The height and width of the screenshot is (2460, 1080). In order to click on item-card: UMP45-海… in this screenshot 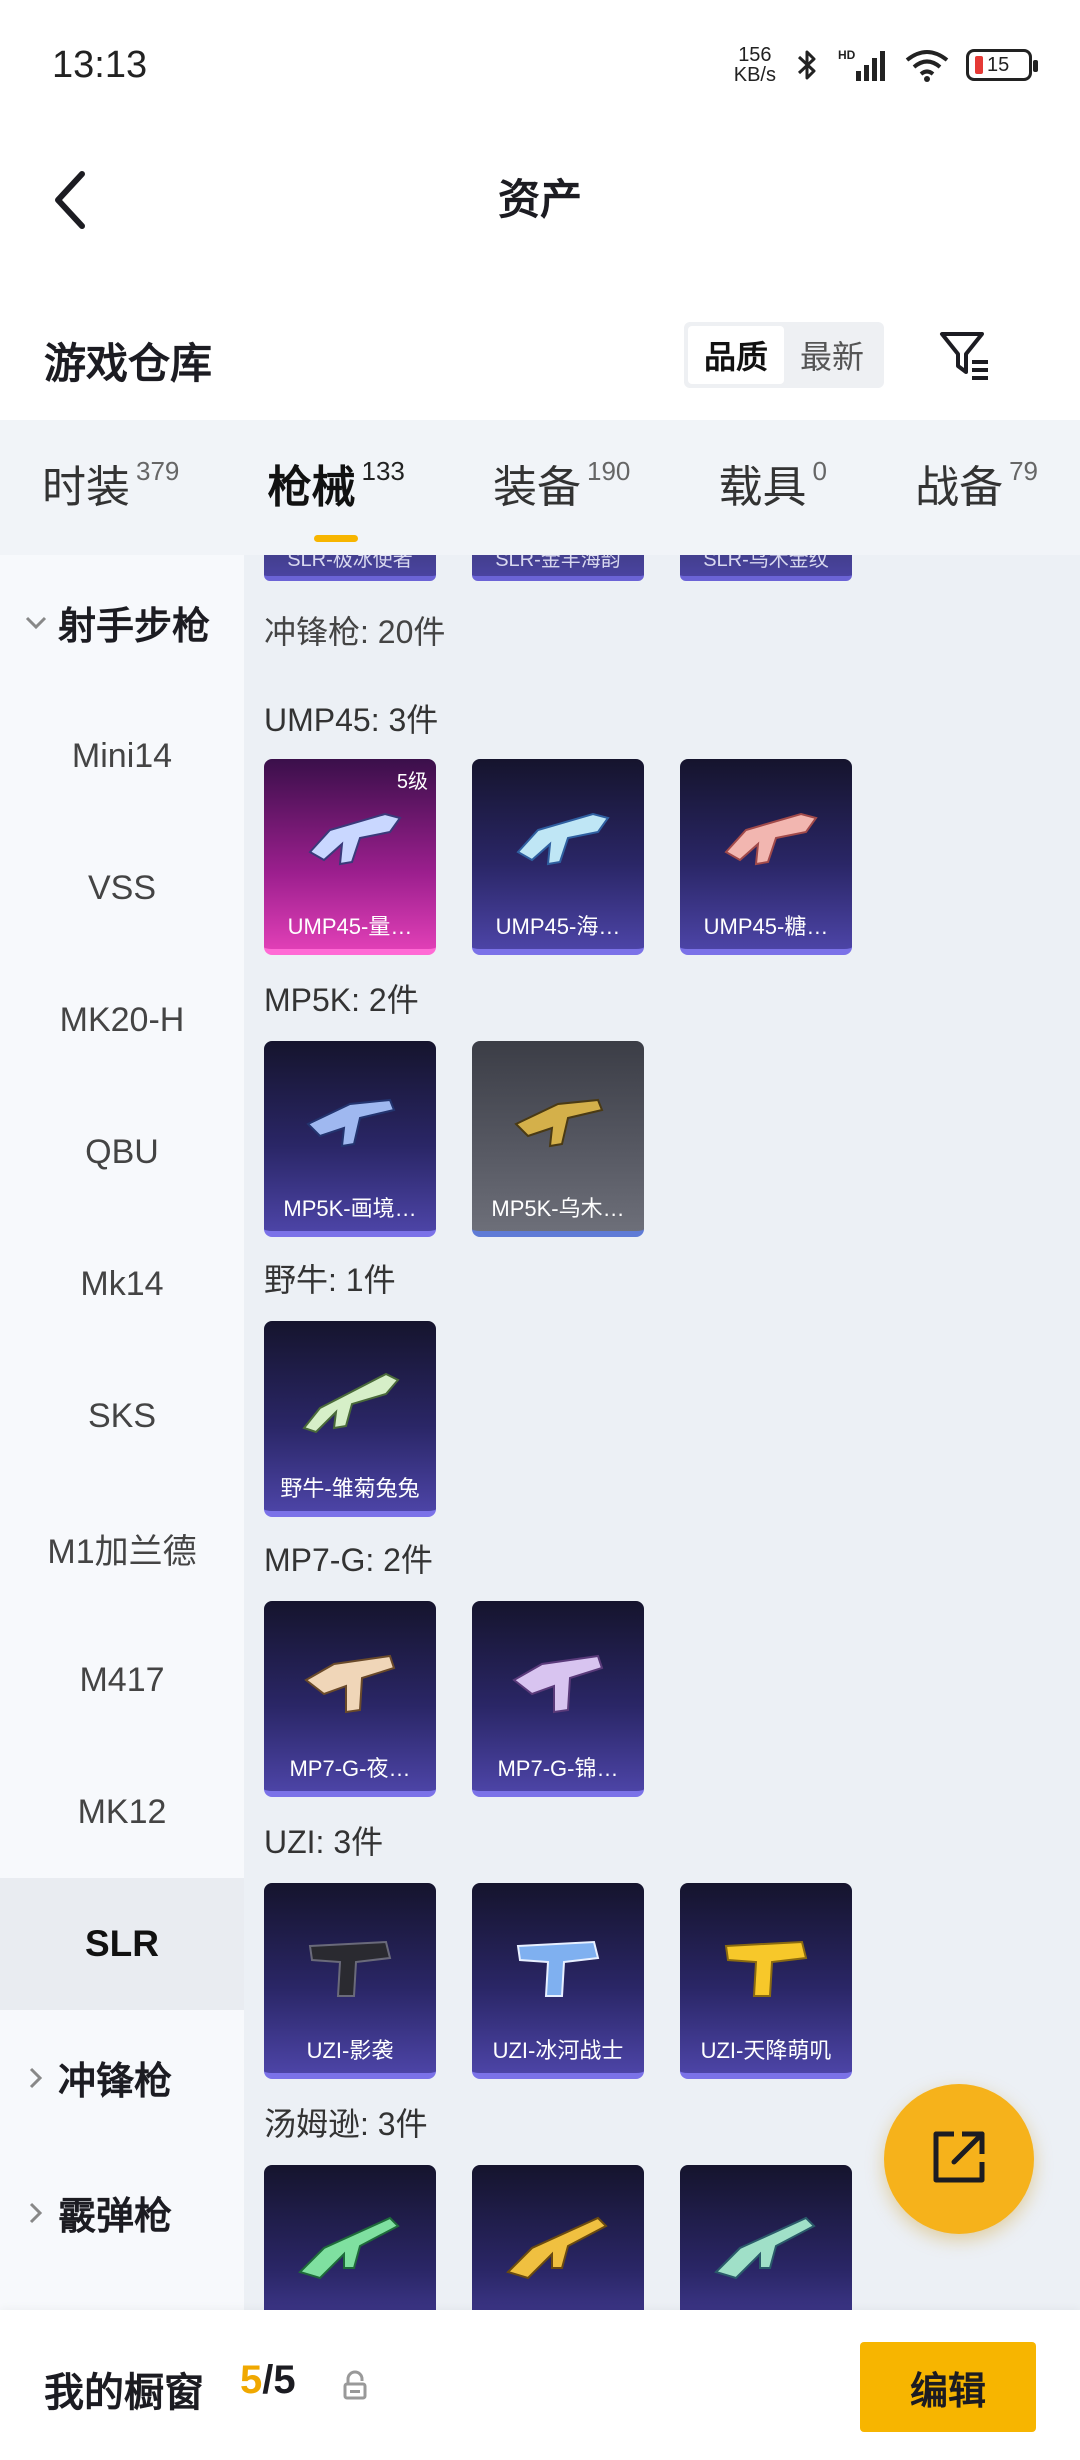, I will do `click(558, 857)`.